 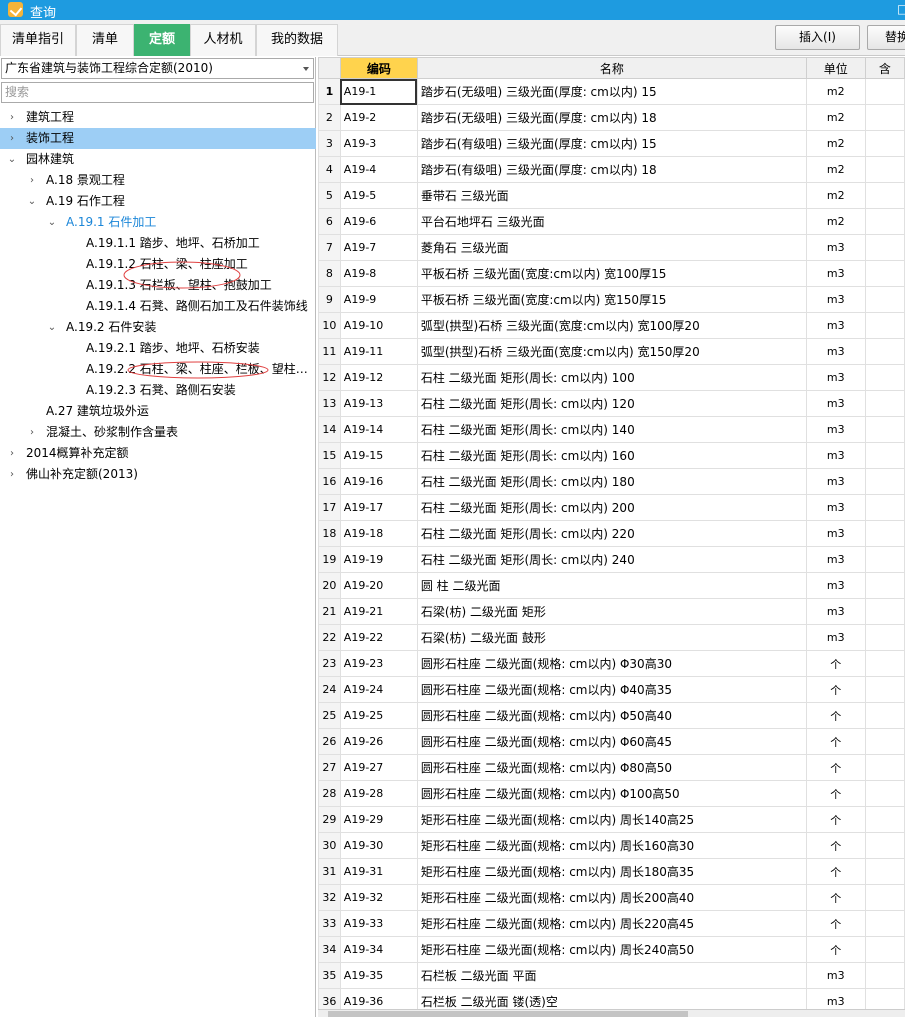 I want to click on tab-my-data: 我的数据, so click(x=297, y=40).